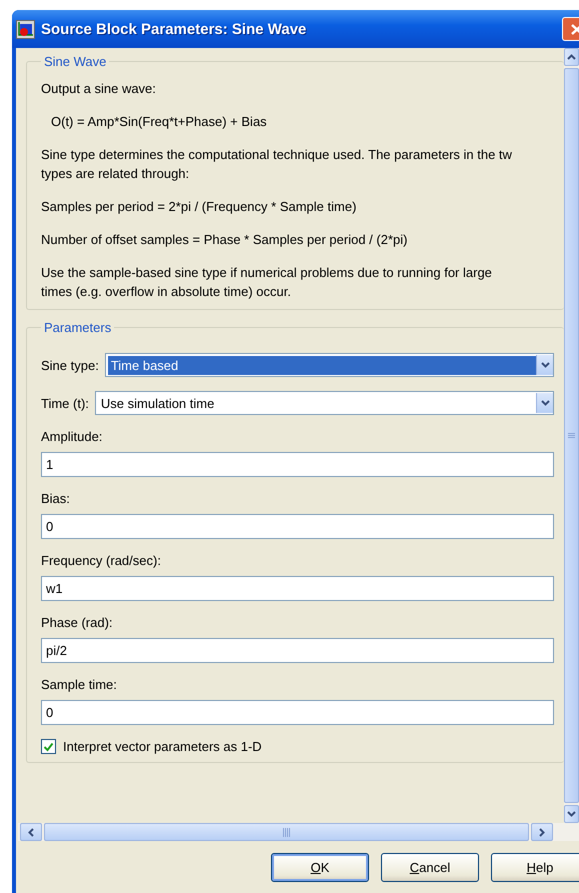  What do you see at coordinates (267, 282) in the screenshot?
I see `description-text: Use the sample-based sine type if numerical problems due to running for large times (e.g. overflow in absolute time) occur.` at bounding box center [267, 282].